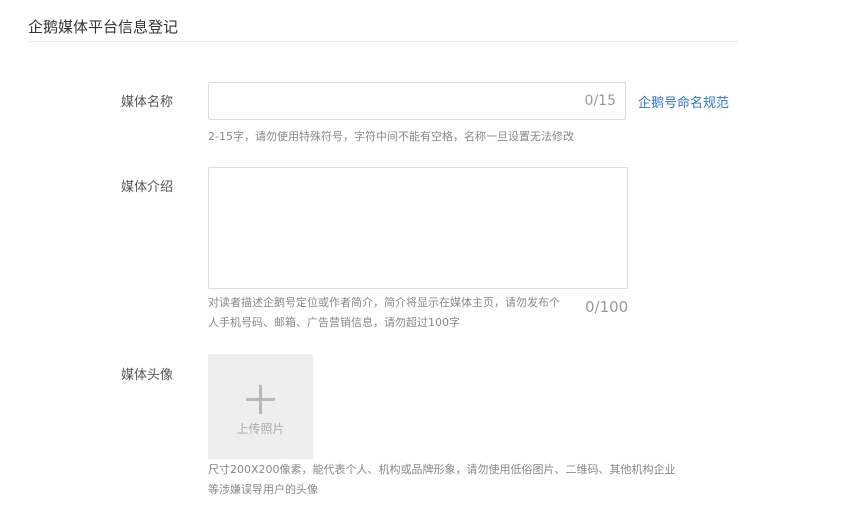 This screenshot has height=509, width=842. Describe the element at coordinates (399, 101) in the screenshot. I see `media-name-input` at that location.